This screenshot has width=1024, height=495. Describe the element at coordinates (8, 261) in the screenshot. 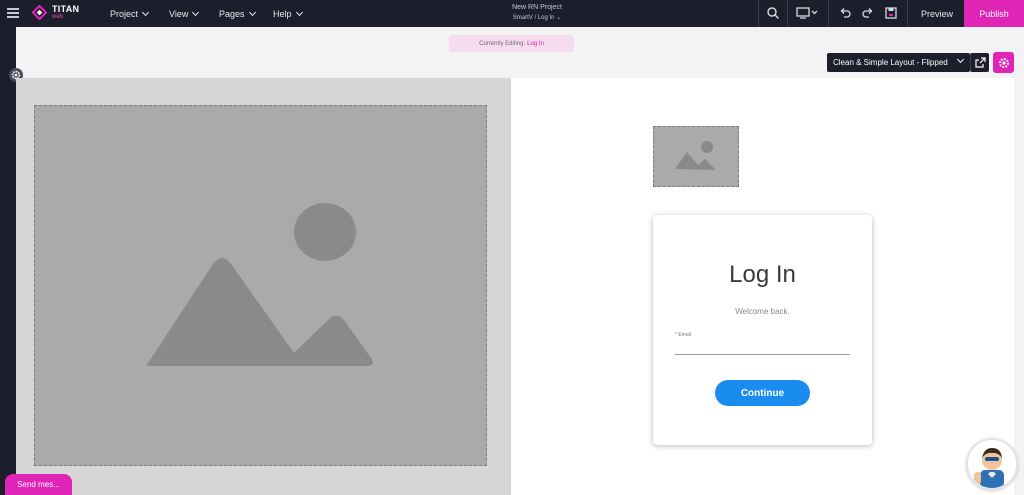

I see `left-rail` at that location.